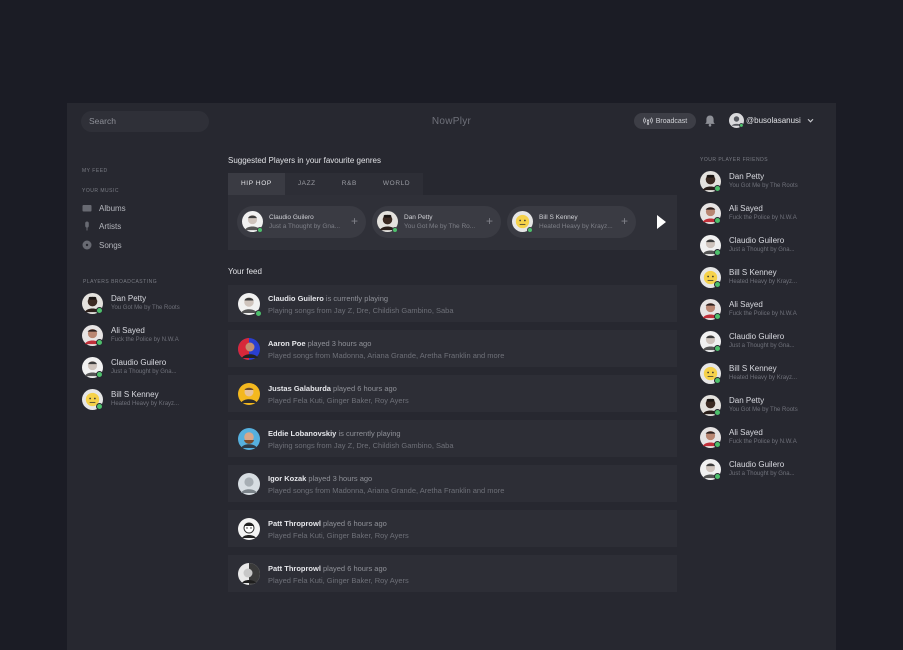  What do you see at coordinates (647, 121) in the screenshot?
I see `broadcast-icon` at bounding box center [647, 121].